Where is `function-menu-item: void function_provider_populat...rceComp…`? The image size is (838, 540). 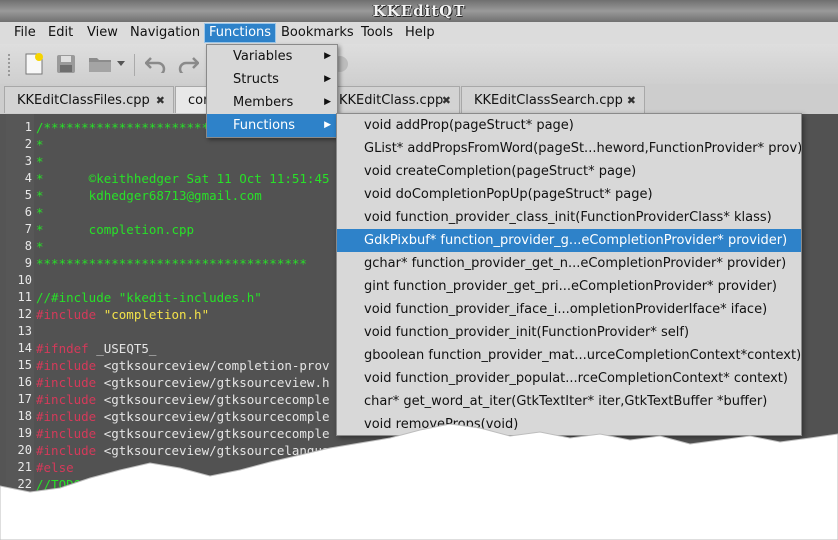 function-menu-item: void function_provider_populat...rceComp… is located at coordinates (569, 378).